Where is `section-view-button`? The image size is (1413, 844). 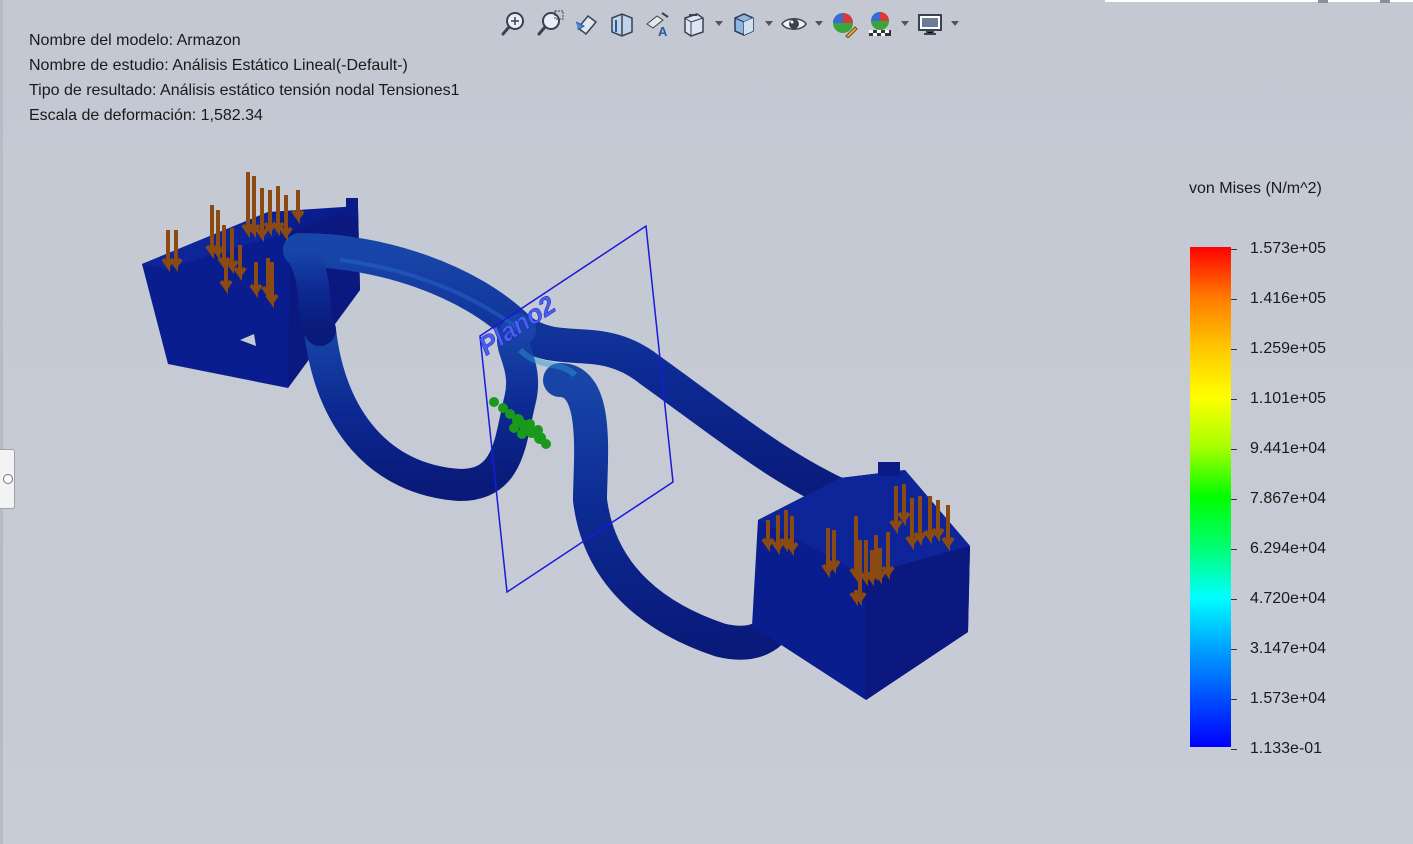
section-view-button is located at coordinates (622, 24).